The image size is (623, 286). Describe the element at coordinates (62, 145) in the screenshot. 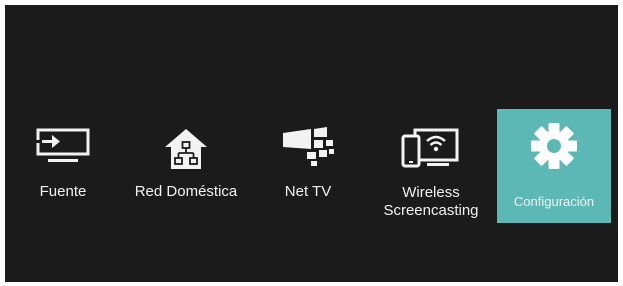

I see `source-input-icon` at that location.